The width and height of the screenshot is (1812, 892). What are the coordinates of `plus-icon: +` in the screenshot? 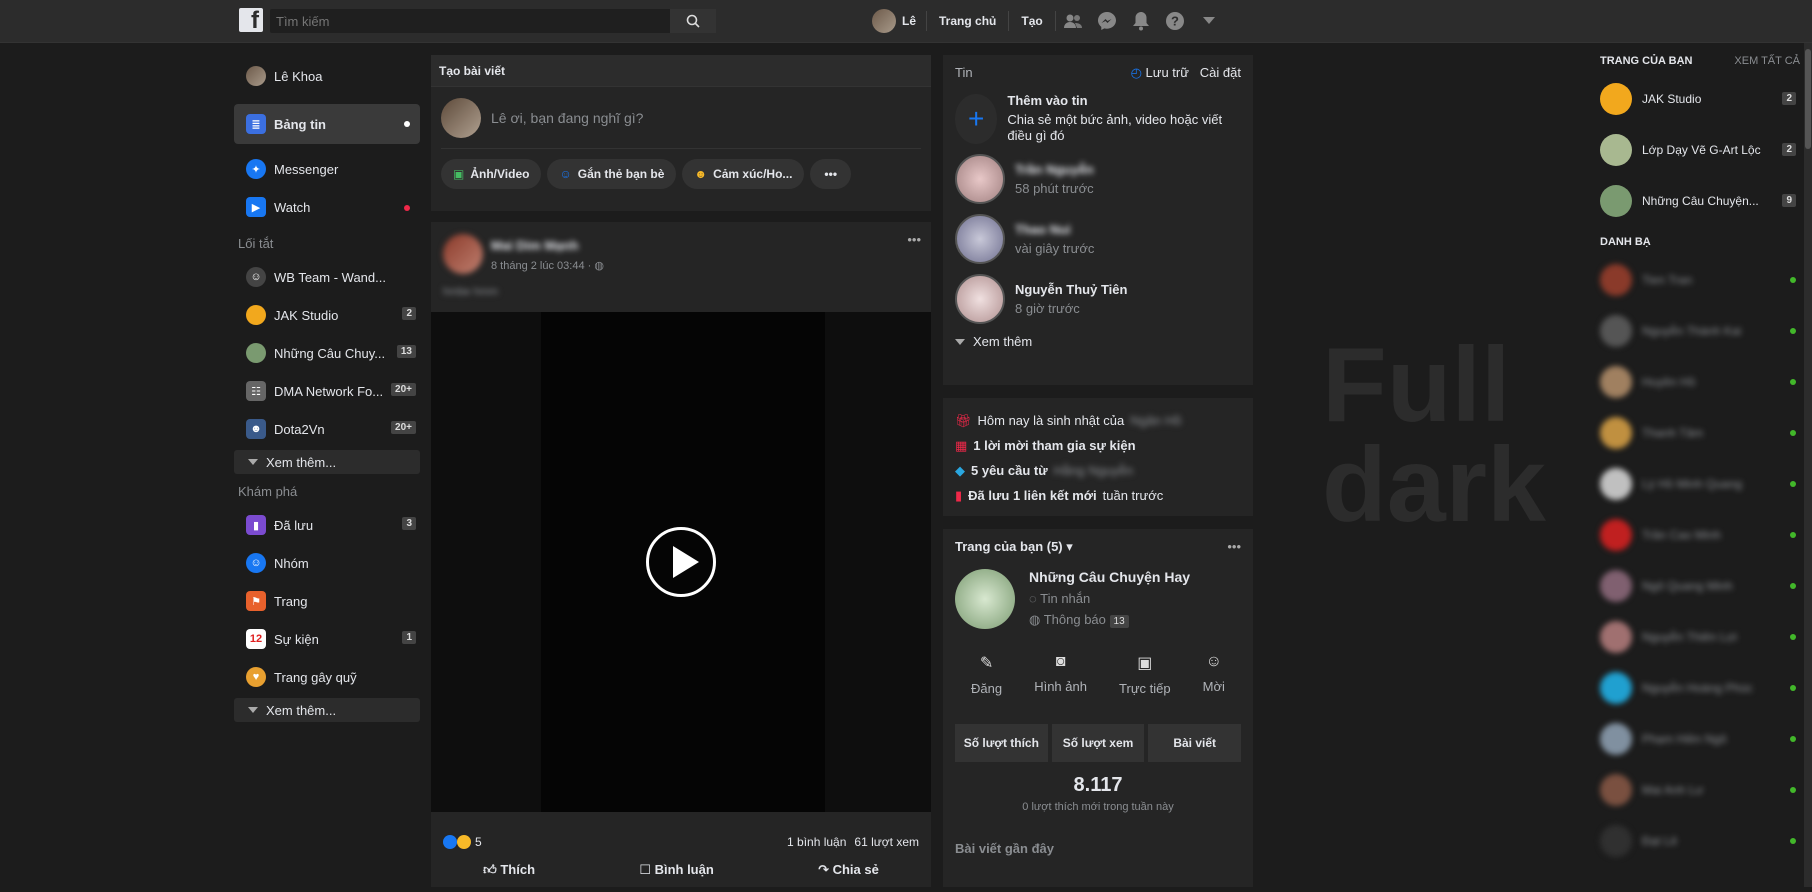 It's located at (976, 118).